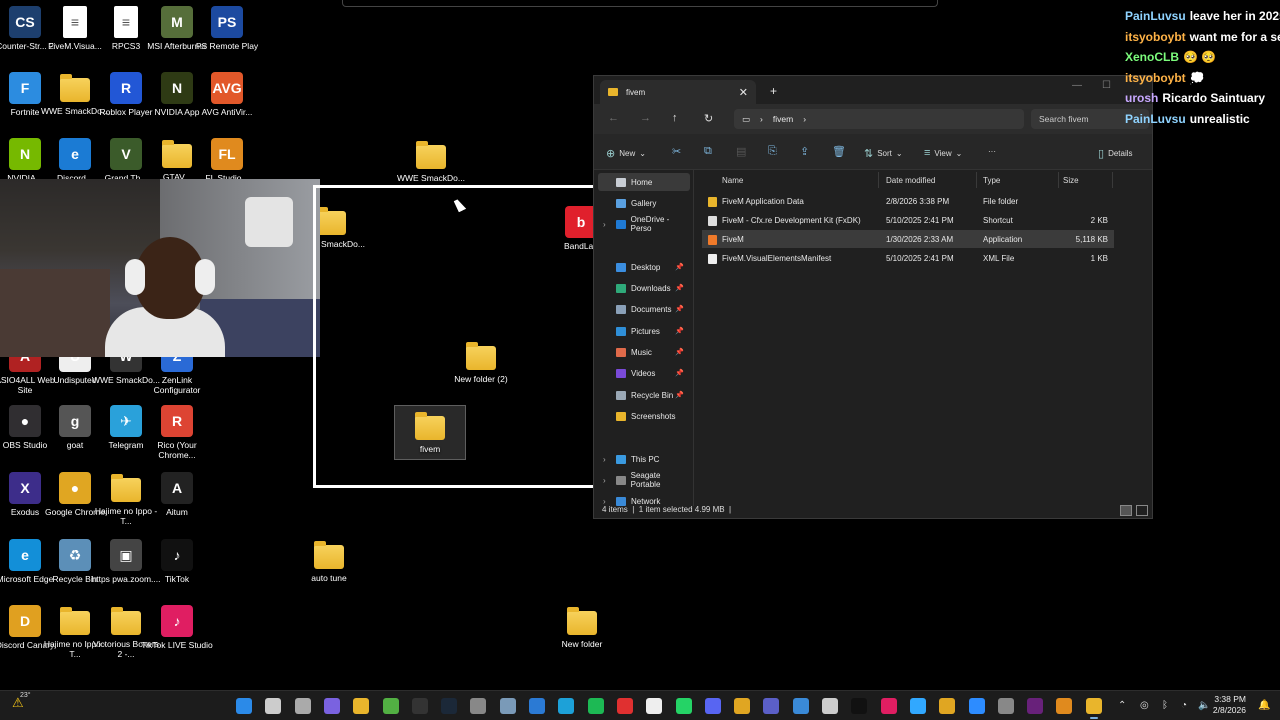 The width and height of the screenshot is (1280, 720). I want to click on address-bar: ▭ › fivem ›, so click(879, 119).